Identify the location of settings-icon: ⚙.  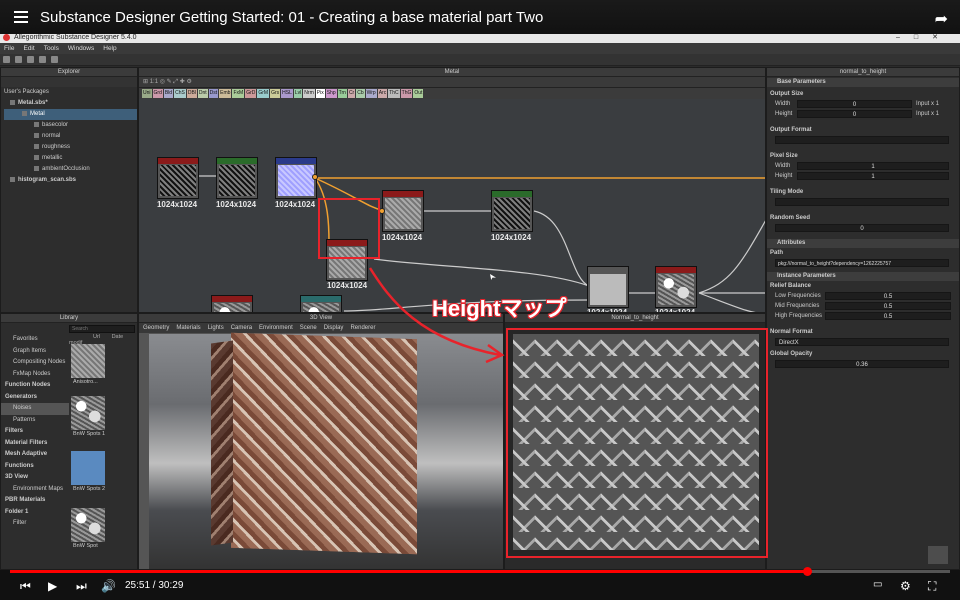
(905, 586).